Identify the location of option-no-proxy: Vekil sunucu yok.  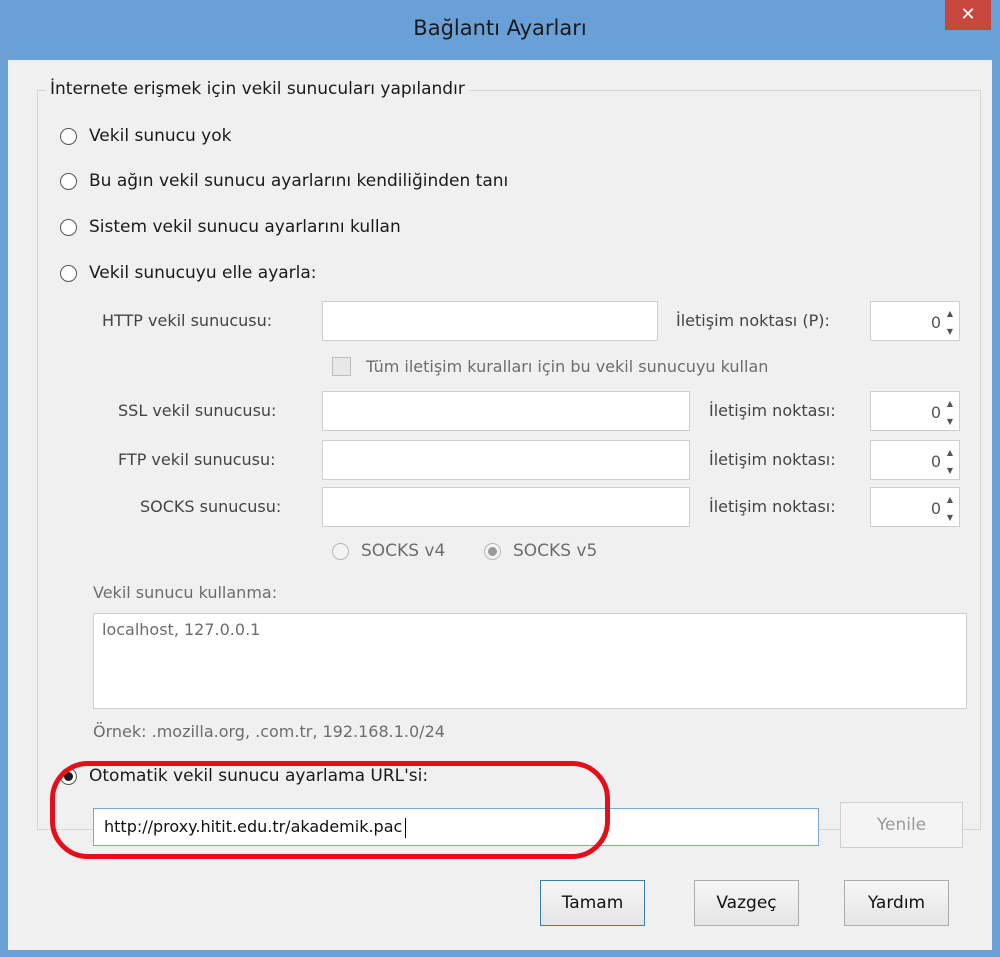
(145, 136).